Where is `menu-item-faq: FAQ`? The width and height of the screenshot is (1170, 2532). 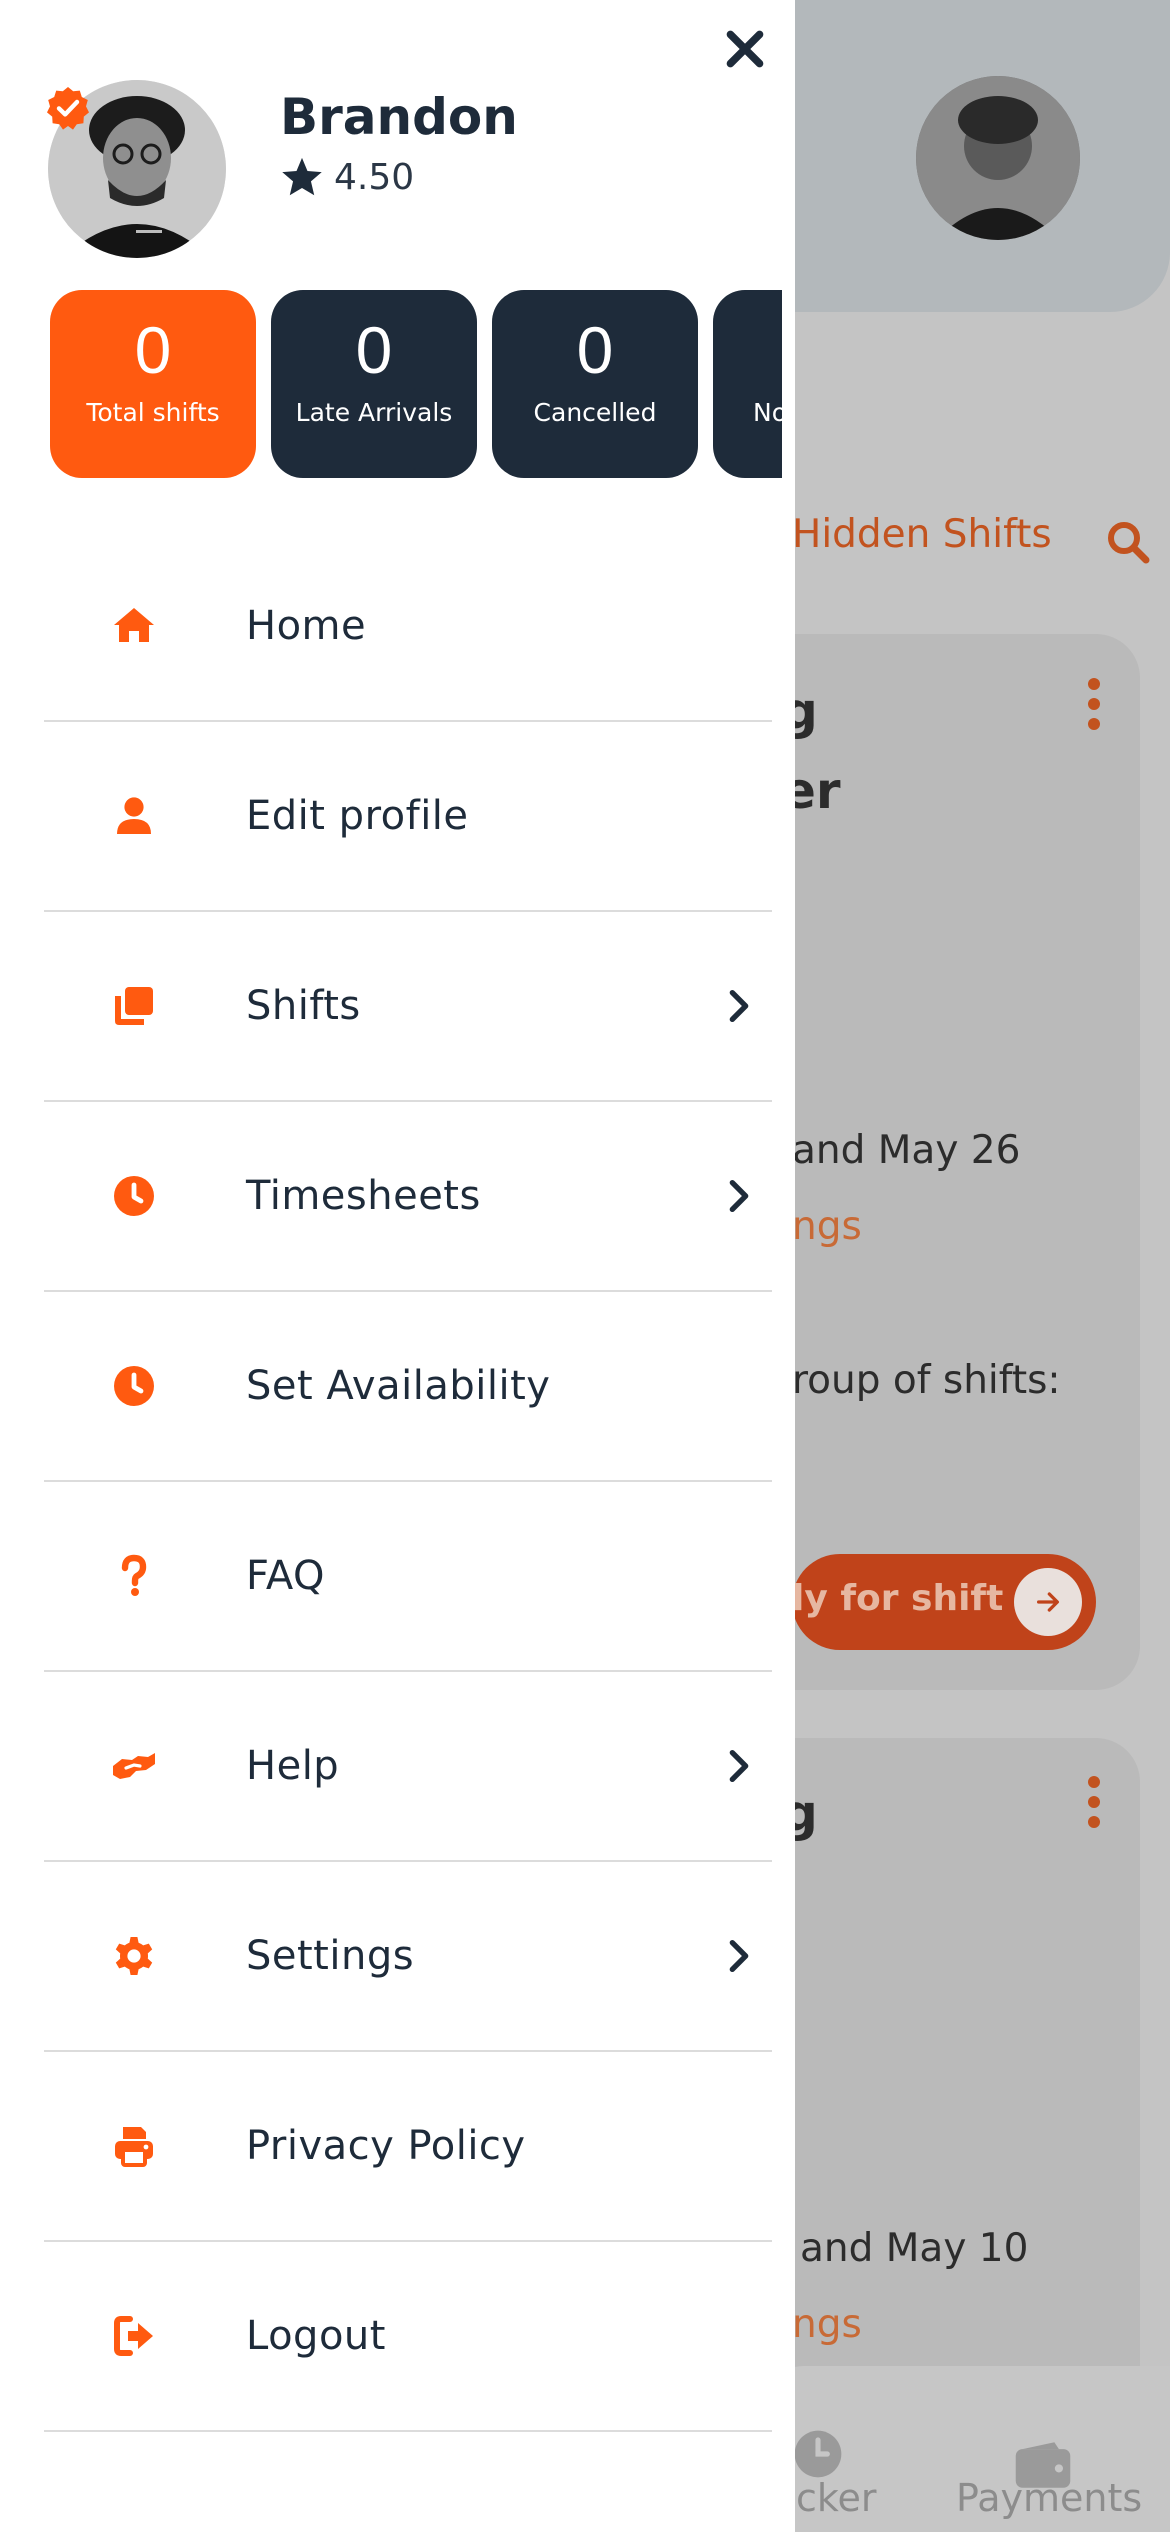 menu-item-faq: FAQ is located at coordinates (408, 1577).